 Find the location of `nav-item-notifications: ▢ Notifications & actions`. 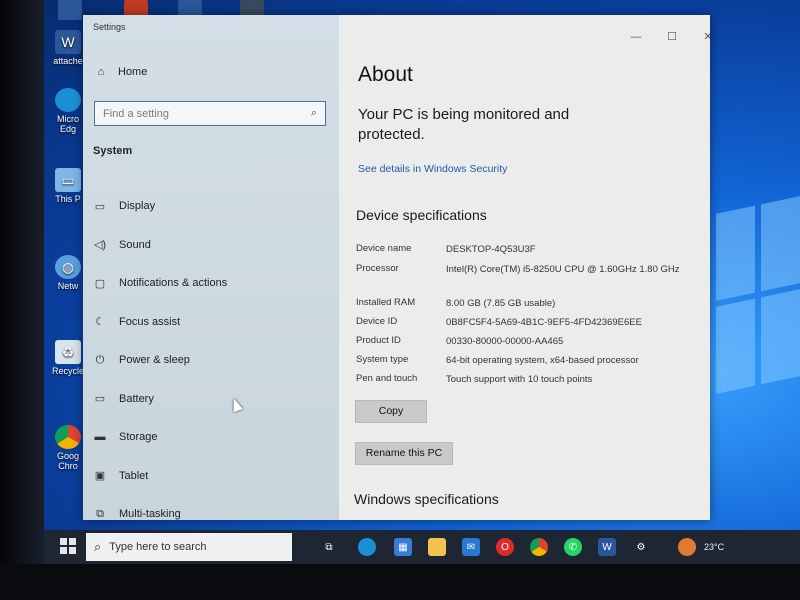

nav-item-notifications: ▢ Notifications & actions is located at coordinates (208, 283).